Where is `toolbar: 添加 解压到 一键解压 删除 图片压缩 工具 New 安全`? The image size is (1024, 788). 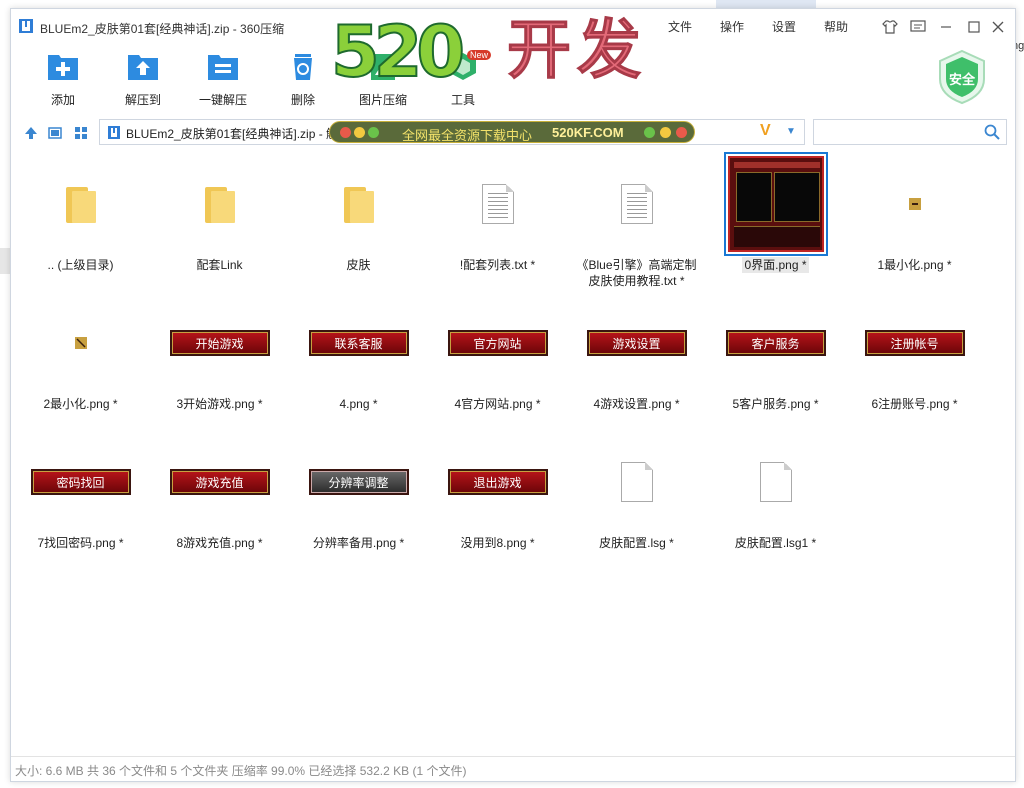
toolbar: 添加 解压到 一键解压 删除 图片压缩 工具 New 安全 is located at coordinates (513, 78).